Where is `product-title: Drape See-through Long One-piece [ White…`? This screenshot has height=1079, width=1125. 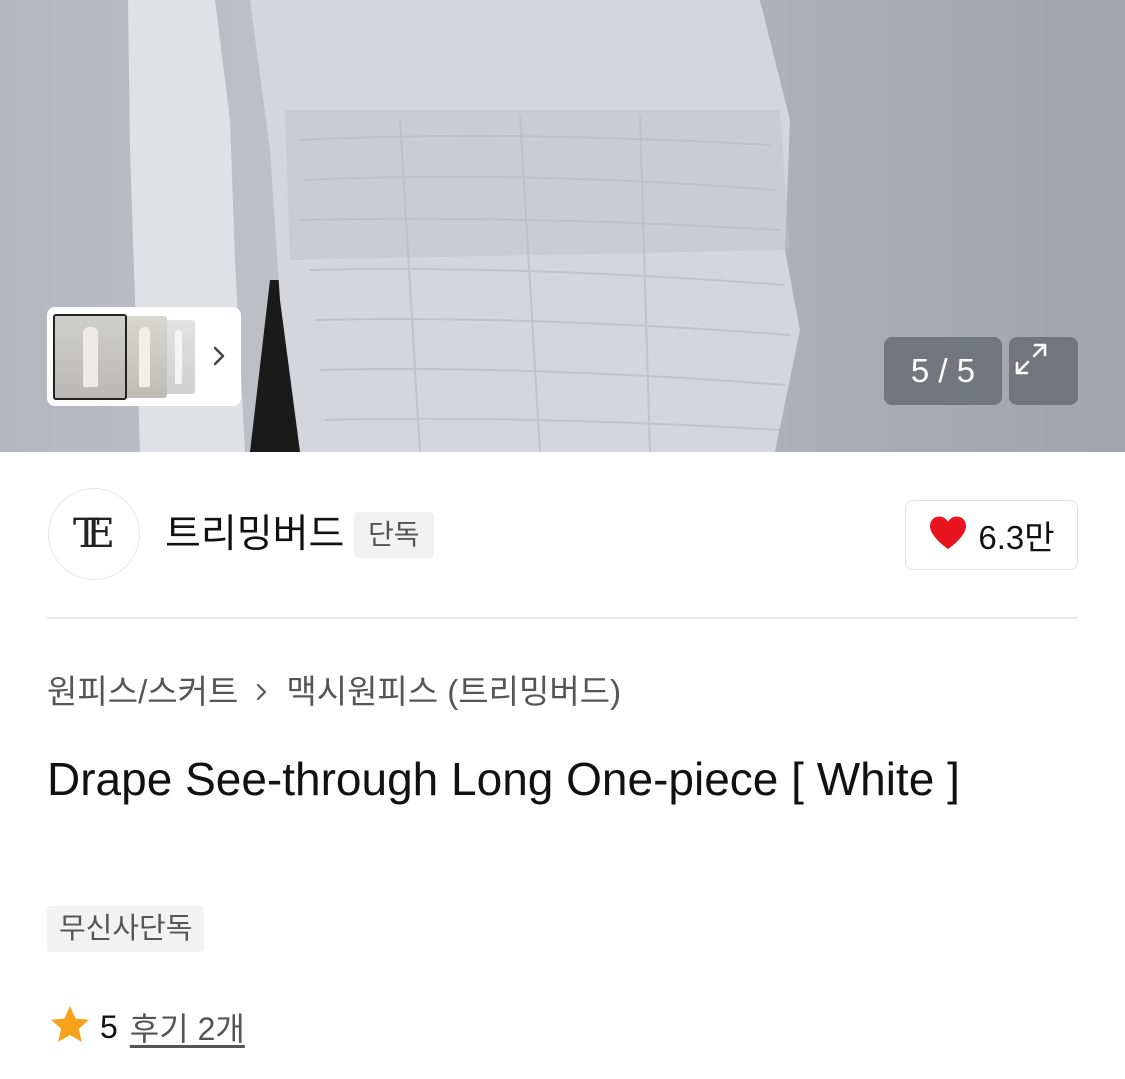 product-title: Drape See-through Long One-piece [ White… is located at coordinates (503, 779).